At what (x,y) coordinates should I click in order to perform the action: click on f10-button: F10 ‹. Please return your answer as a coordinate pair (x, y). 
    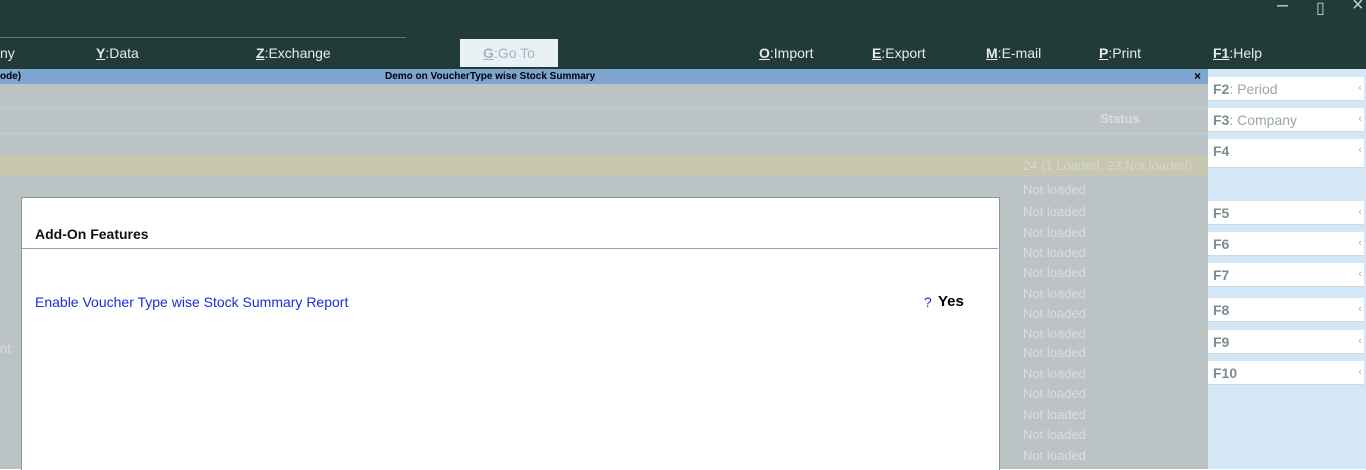
    Looking at the image, I should click on (1286, 373).